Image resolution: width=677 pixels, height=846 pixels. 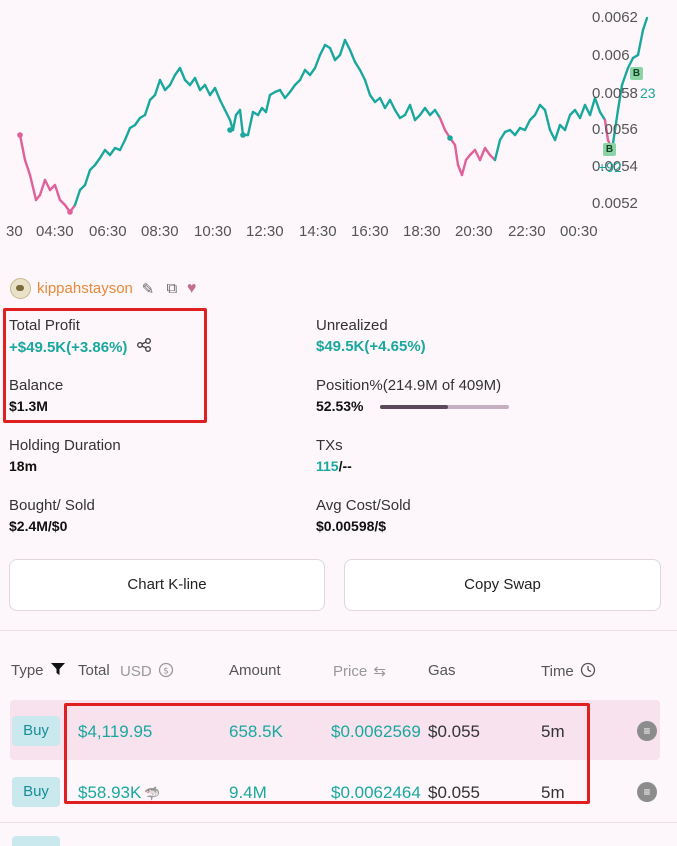 I want to click on heart-icon: ♥, so click(x=192, y=289).